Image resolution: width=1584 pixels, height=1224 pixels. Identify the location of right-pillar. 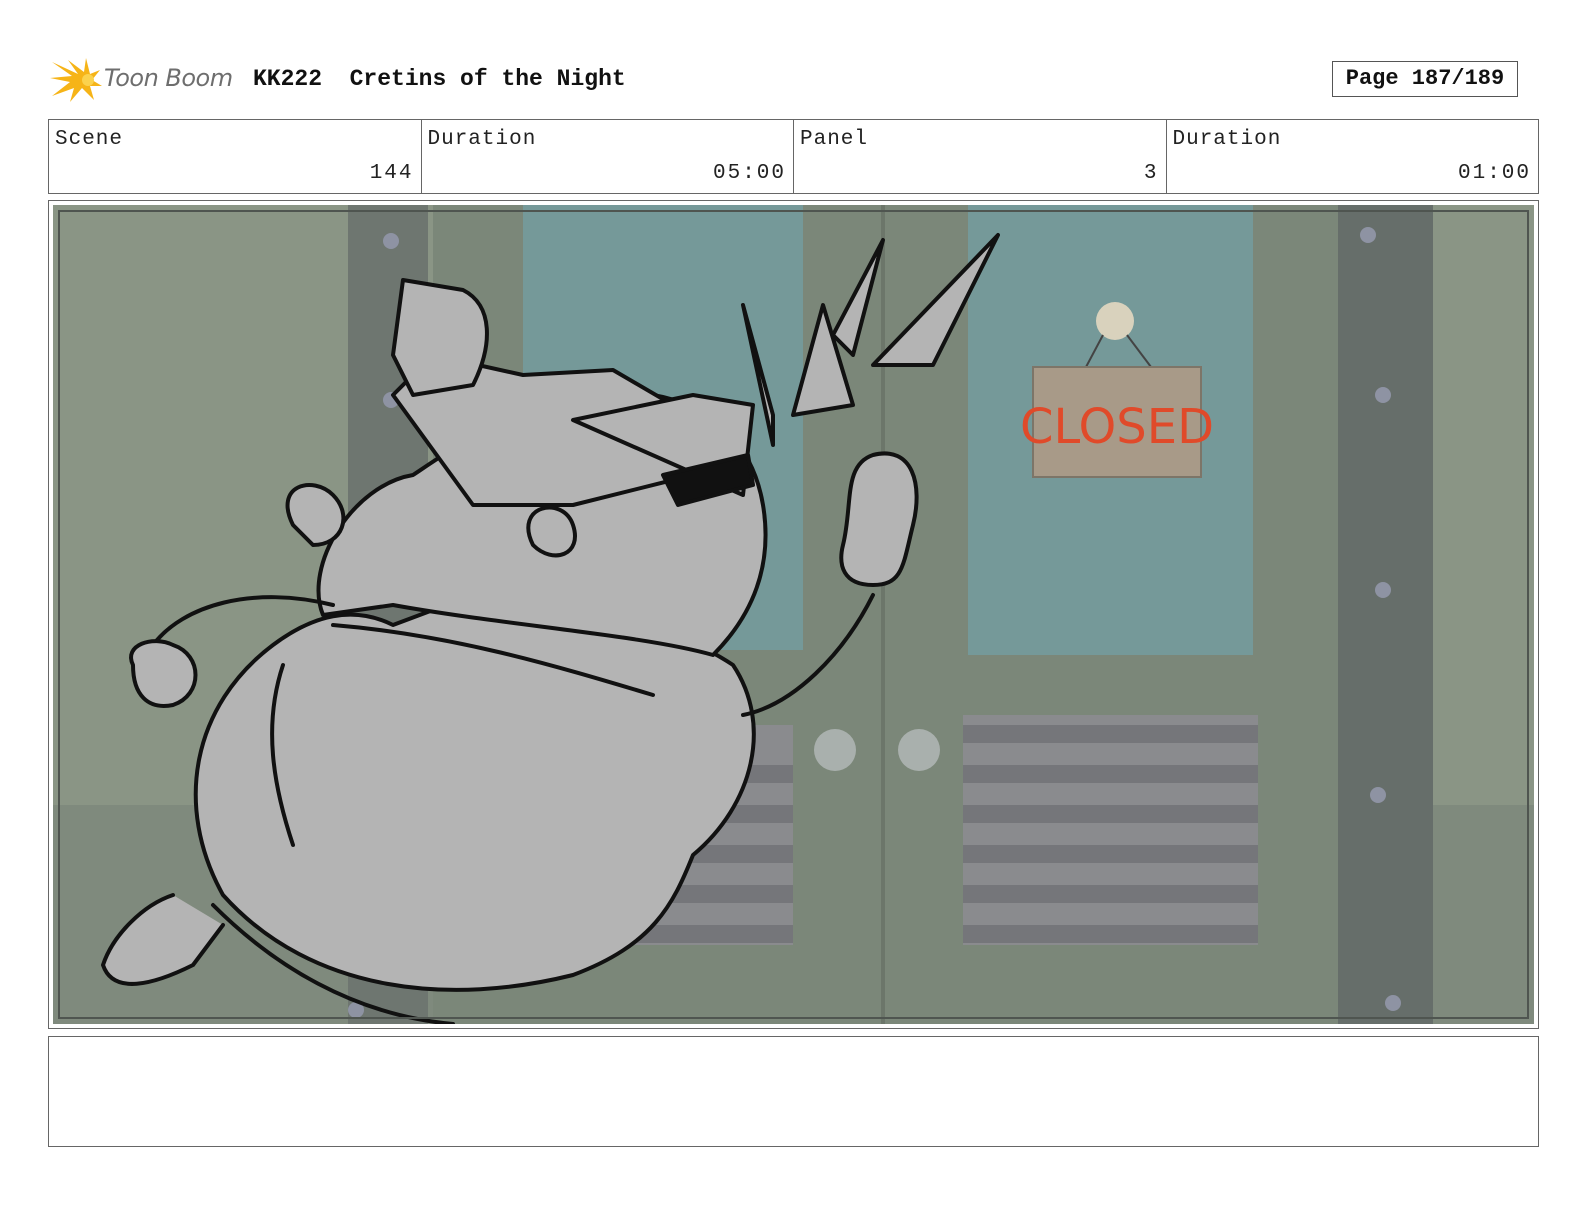
(1385, 614).